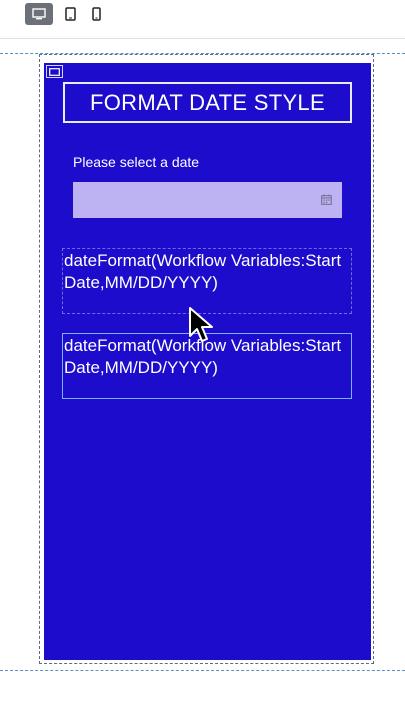  What do you see at coordinates (207, 200) in the screenshot?
I see `date-picker-input` at bounding box center [207, 200].